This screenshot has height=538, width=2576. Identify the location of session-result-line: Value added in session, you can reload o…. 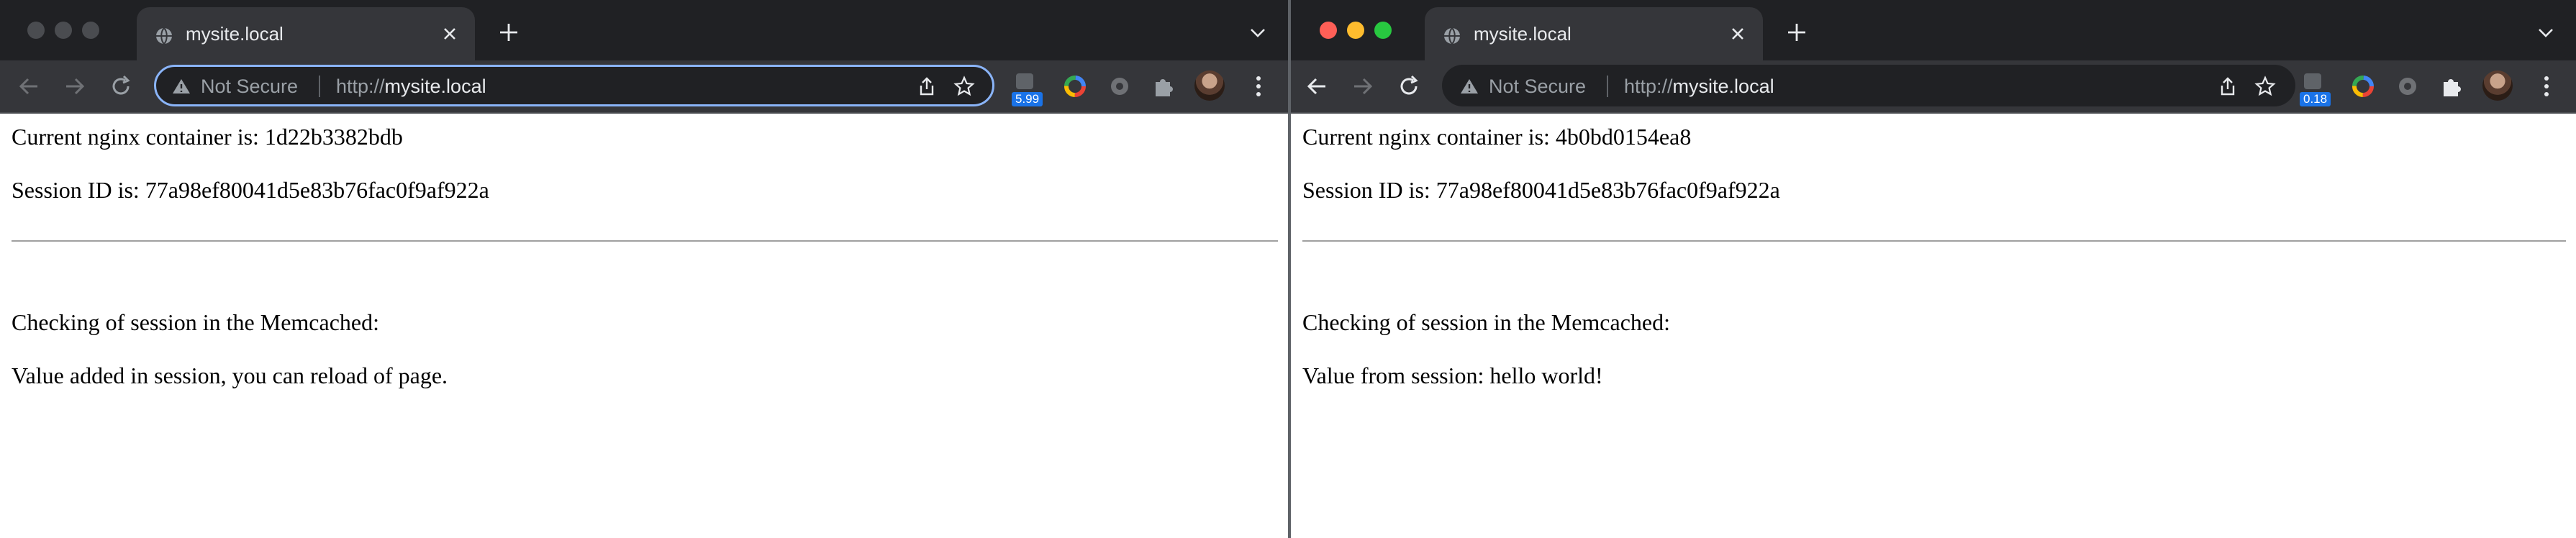
(230, 375).